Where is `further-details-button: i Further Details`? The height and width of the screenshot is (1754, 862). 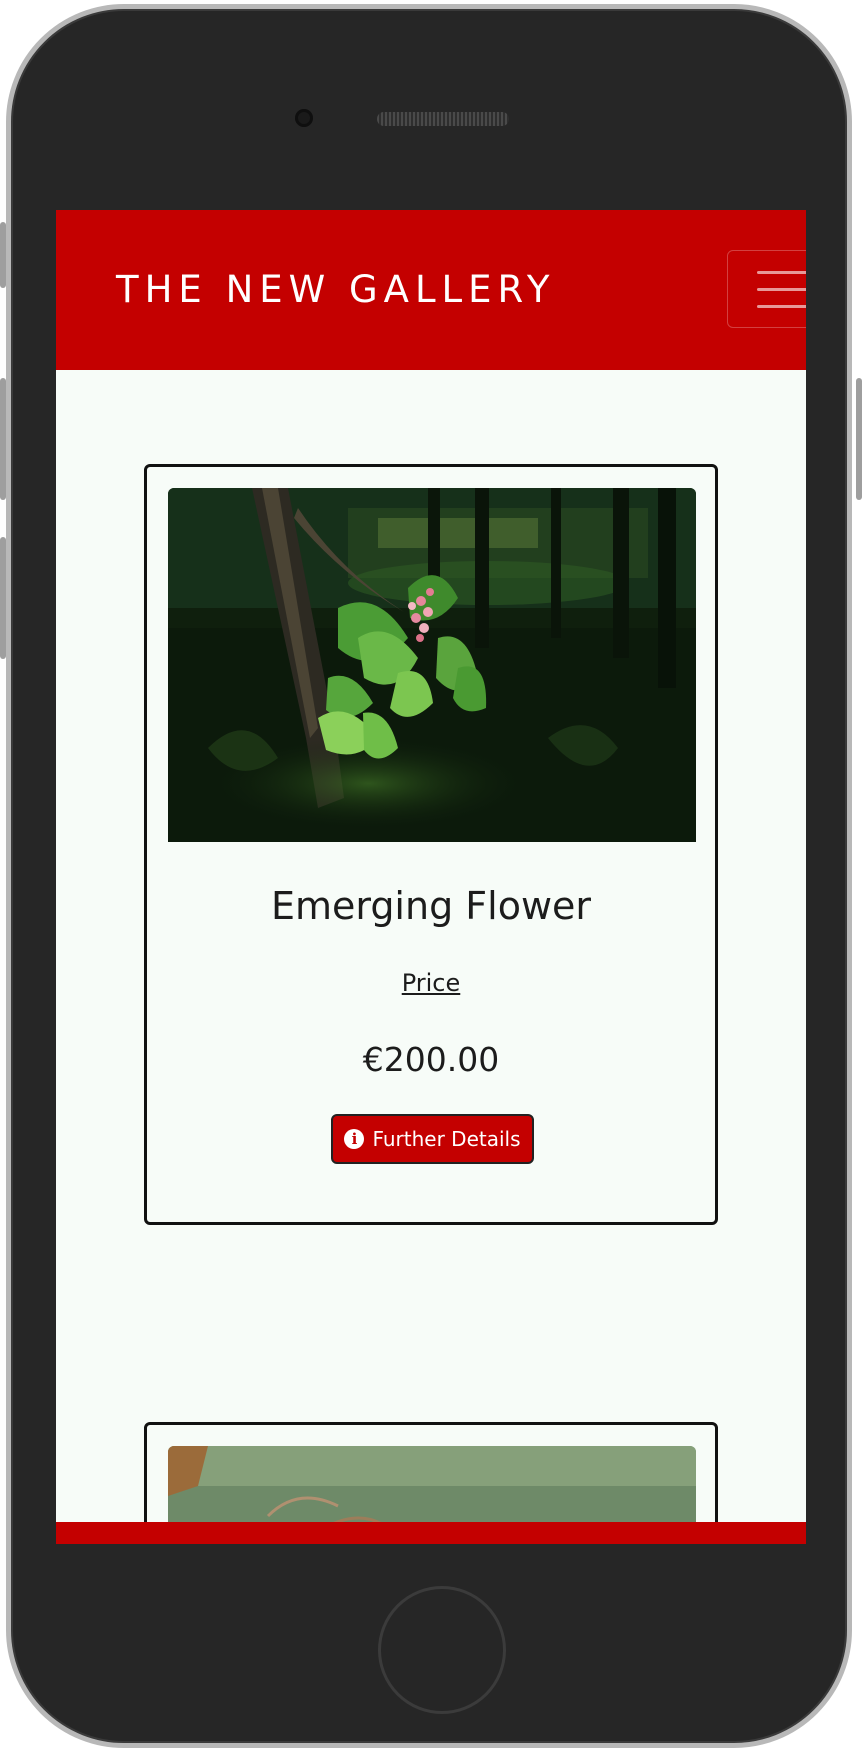 further-details-button: i Further Details is located at coordinates (432, 1139).